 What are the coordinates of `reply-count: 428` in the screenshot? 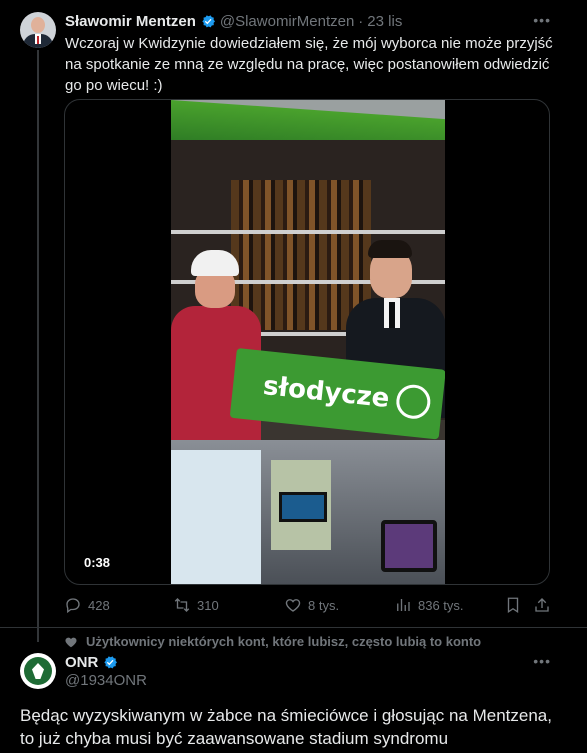 It's located at (99, 605).